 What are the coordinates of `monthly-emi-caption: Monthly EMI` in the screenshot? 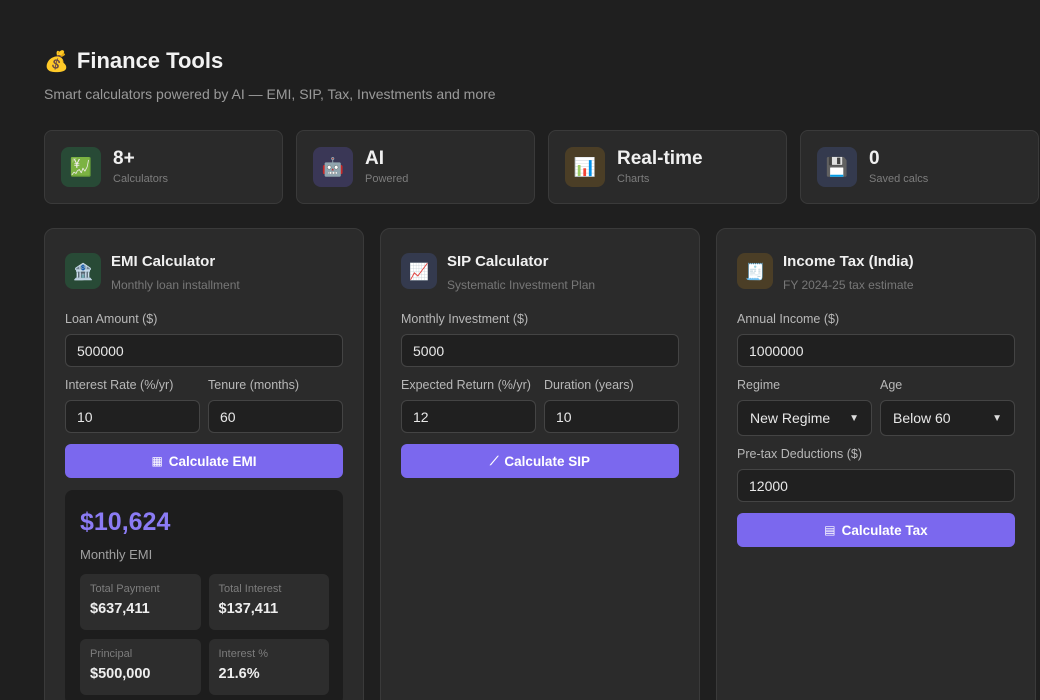 It's located at (116, 554).